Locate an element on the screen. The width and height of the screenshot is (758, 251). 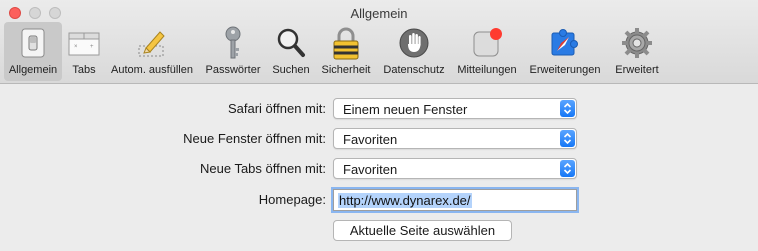
tab-label: Autom. ausfüllen is located at coordinates (152, 70).